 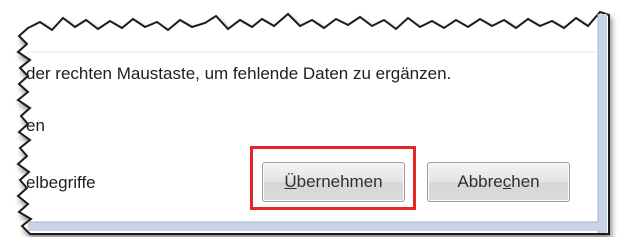 I want to click on window-frame-right, so click(x=602, y=123).